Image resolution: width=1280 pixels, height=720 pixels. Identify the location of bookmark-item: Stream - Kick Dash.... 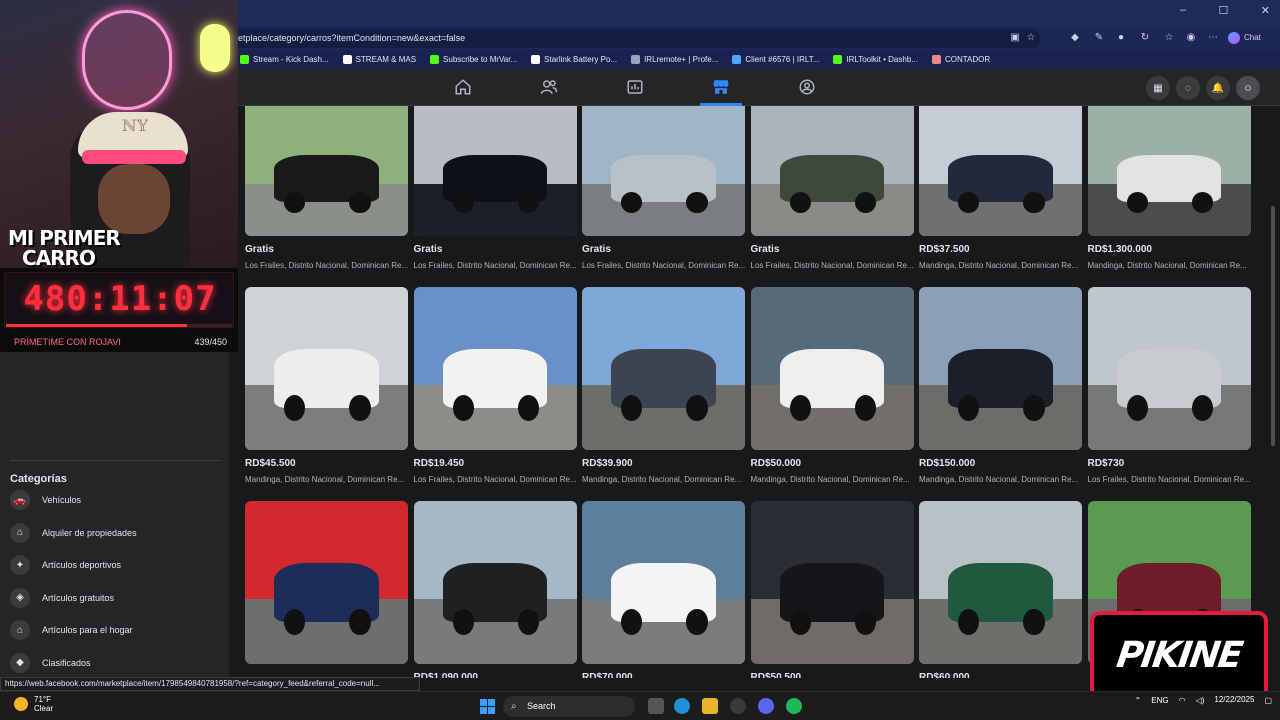
(284, 59).